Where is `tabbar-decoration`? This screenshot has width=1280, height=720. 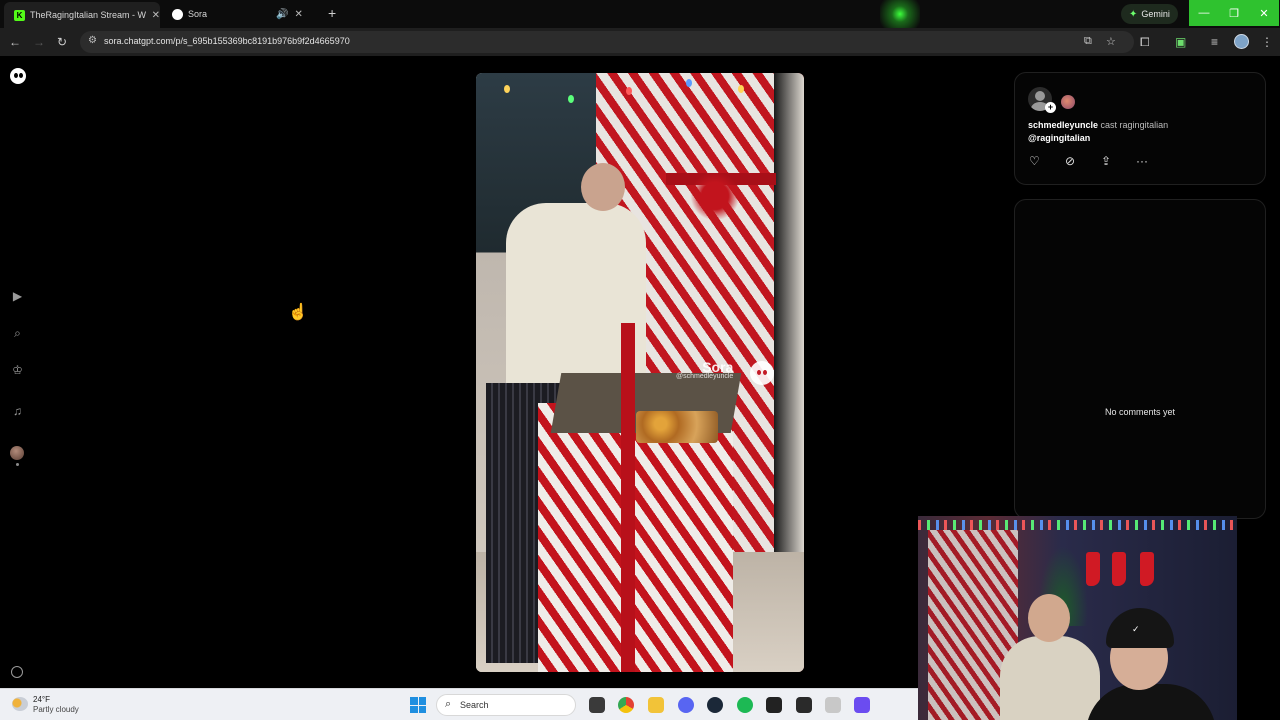
tabbar-decoration is located at coordinates (900, 14).